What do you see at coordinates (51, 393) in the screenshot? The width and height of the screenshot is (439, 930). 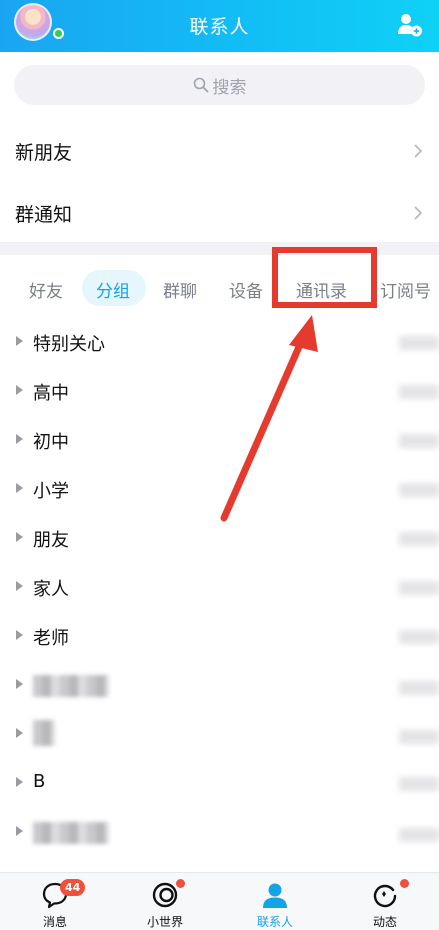 I see `group-label: 高中` at bounding box center [51, 393].